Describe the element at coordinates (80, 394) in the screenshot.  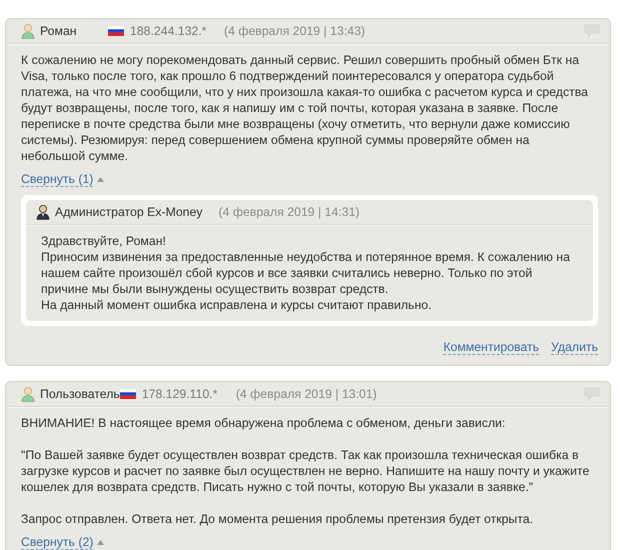
I see `author-name: Пользователь` at that location.